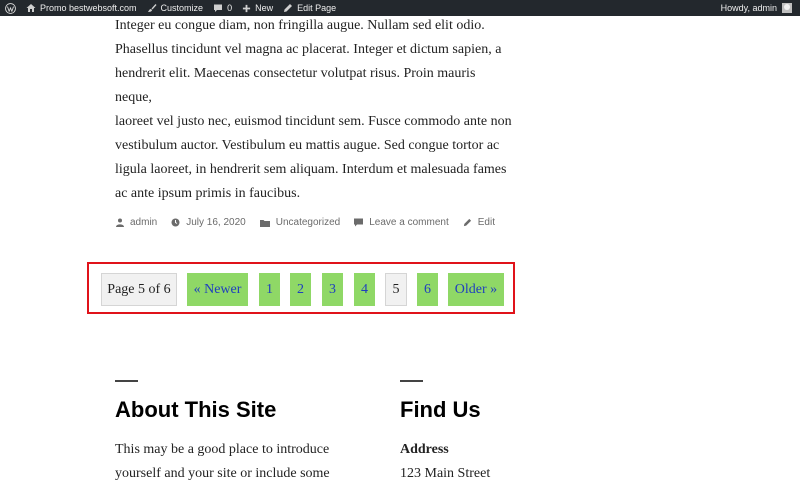 The width and height of the screenshot is (800, 492). Describe the element at coordinates (300, 289) in the screenshot. I see `page-2-link: 2` at that location.